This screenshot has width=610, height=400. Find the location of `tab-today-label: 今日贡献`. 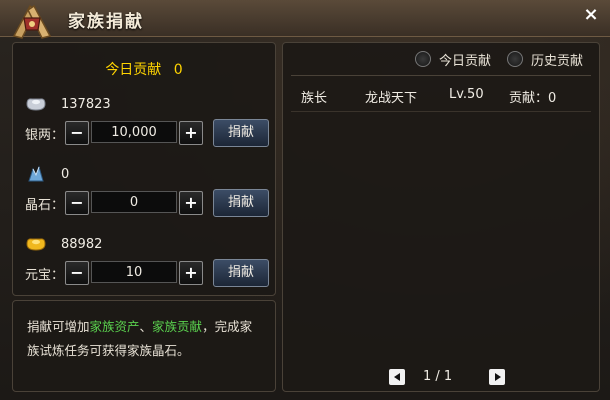

tab-today-label: 今日贡献 is located at coordinates (465, 61).